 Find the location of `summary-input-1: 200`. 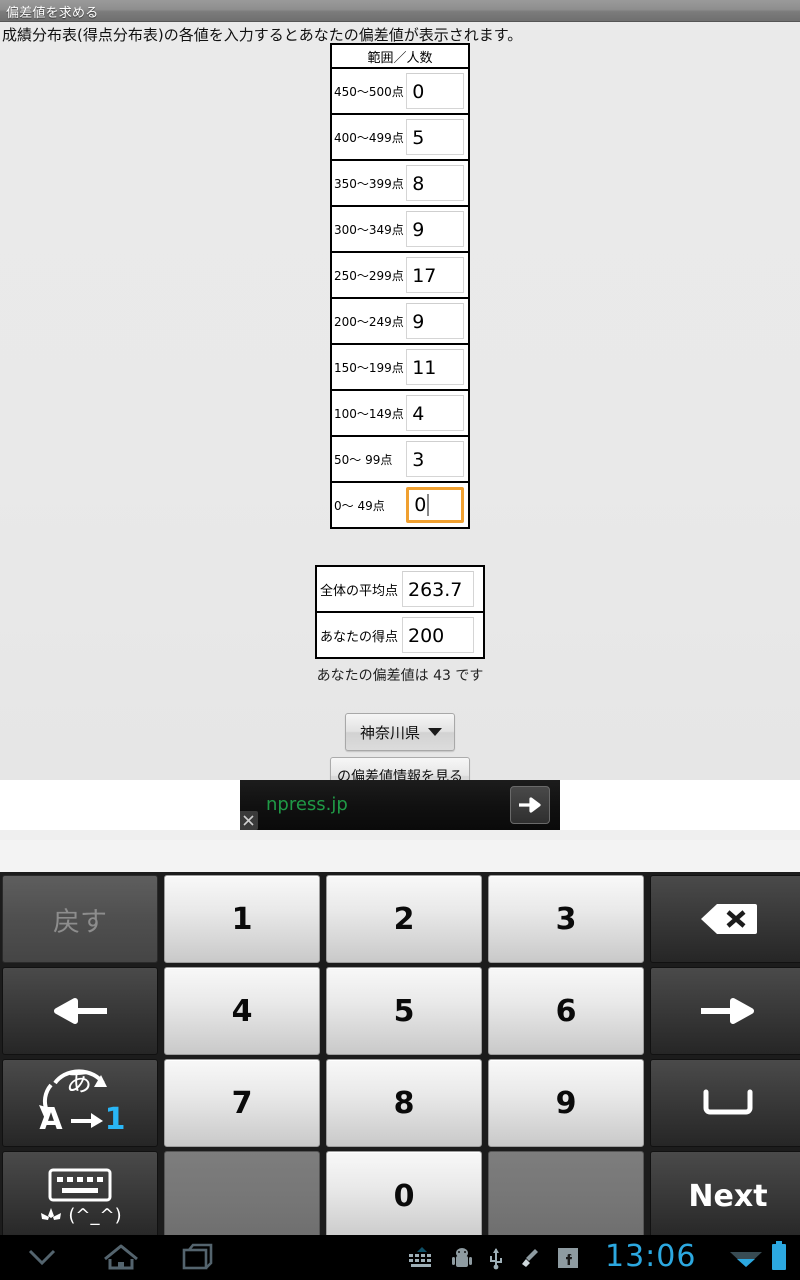

summary-input-1: 200 is located at coordinates (438, 635).